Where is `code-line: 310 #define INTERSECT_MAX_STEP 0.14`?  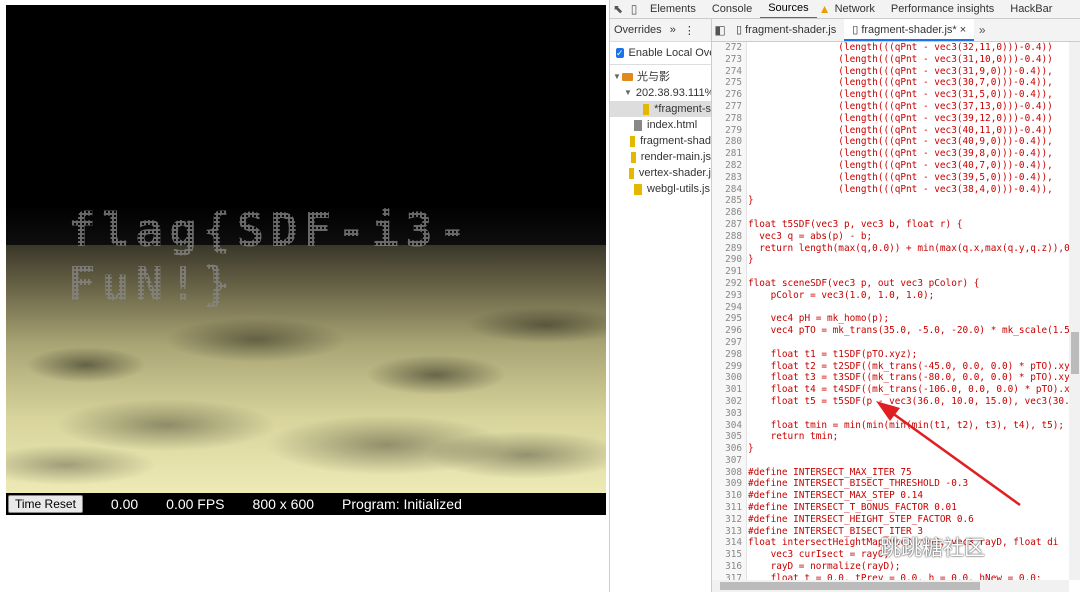
code-line: 310 #define INTERSECT_MAX_STEP 0.14 is located at coordinates (890, 496).